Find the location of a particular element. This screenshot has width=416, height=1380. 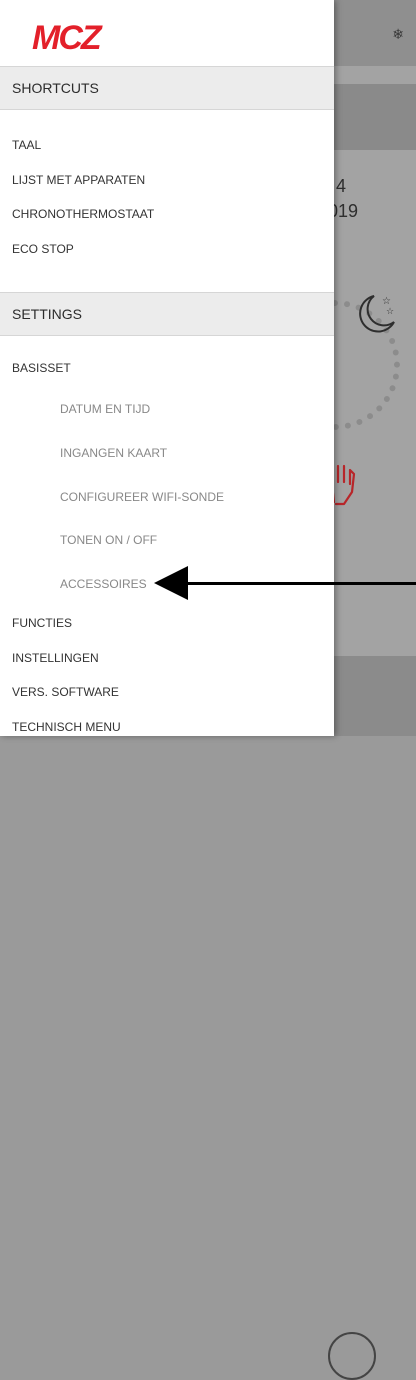

background-circle-button is located at coordinates (352, 1356).